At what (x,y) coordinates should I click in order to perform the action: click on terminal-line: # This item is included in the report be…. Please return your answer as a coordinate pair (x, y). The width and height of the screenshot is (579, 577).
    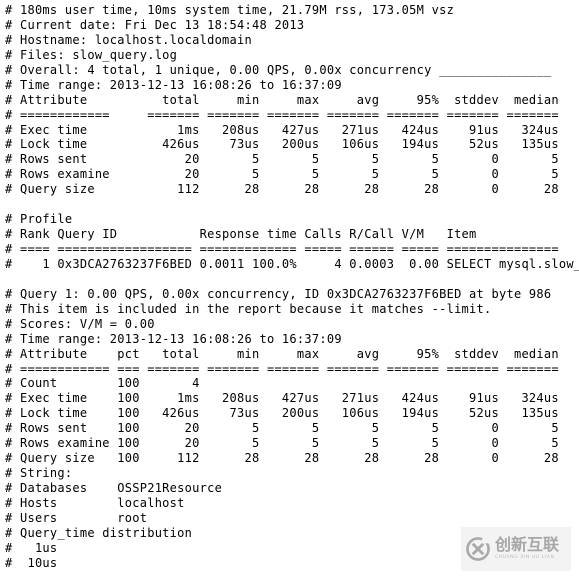
    Looking at the image, I should click on (248, 308).